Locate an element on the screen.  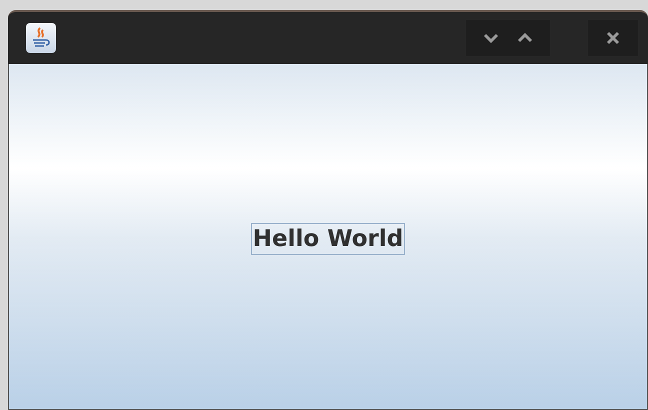
coffee-cup-icon is located at coordinates (41, 38).